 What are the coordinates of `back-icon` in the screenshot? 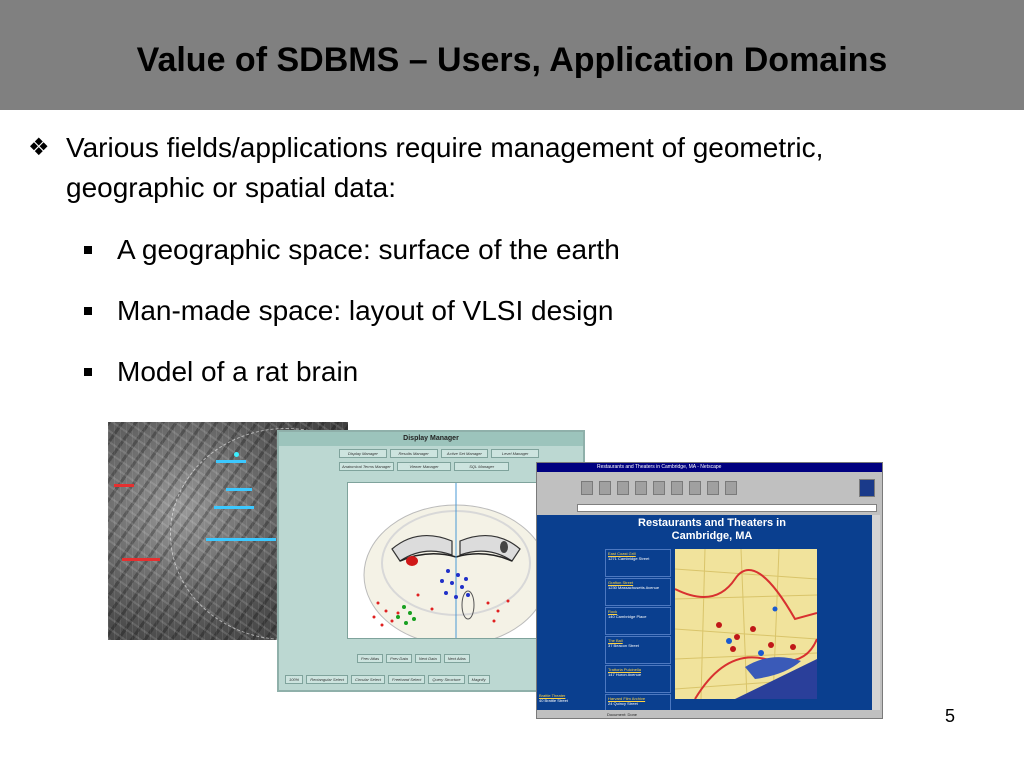 It's located at (587, 488).